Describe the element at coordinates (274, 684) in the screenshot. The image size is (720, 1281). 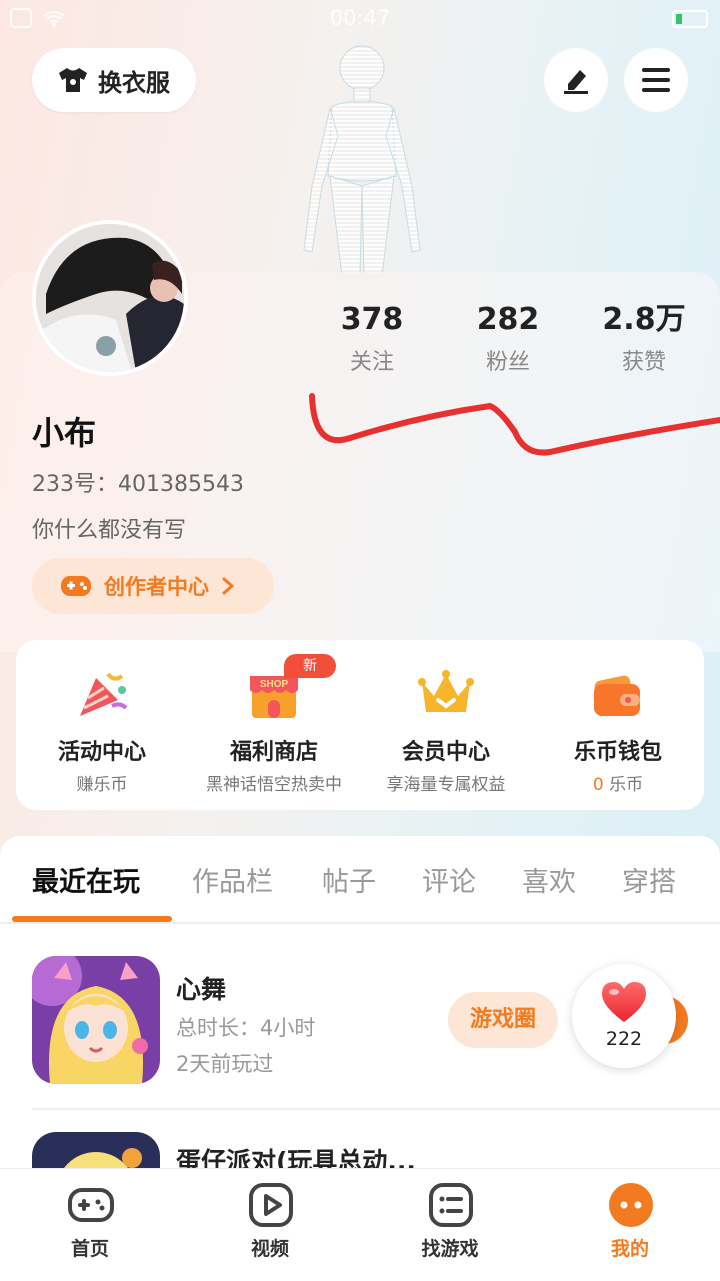
I see `svg-text: SHOP` at that location.